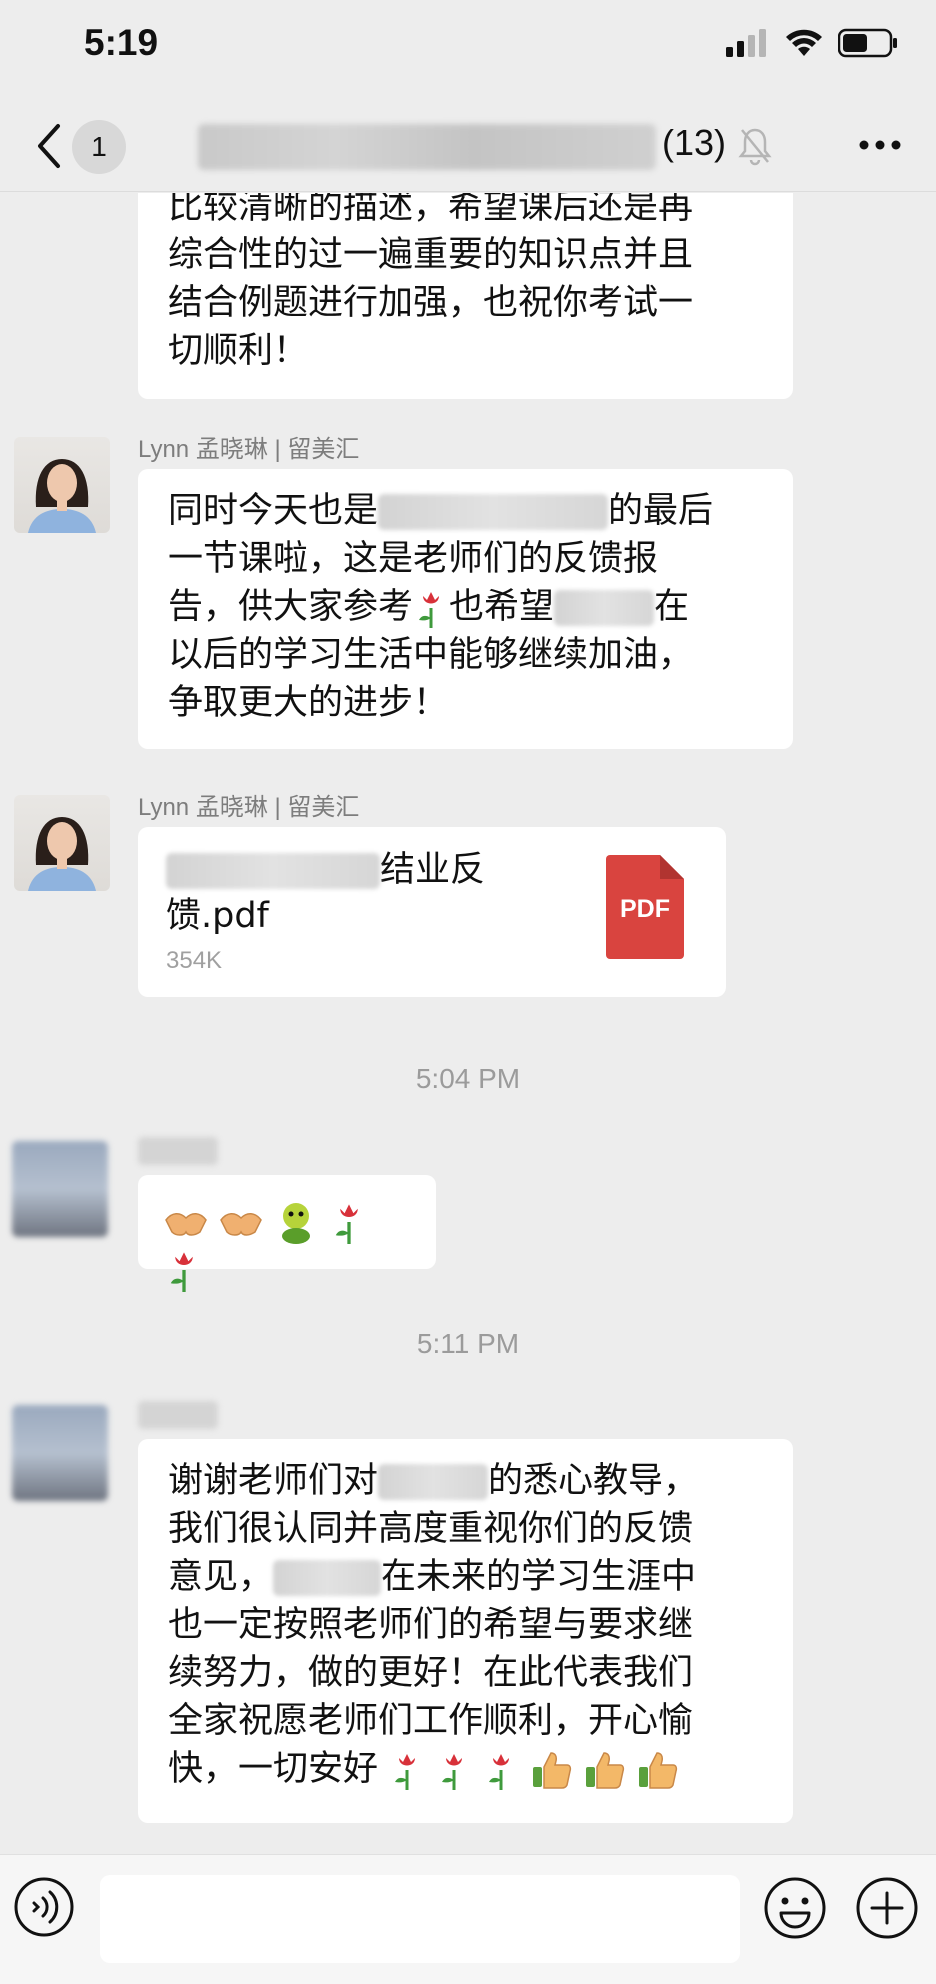 The width and height of the screenshot is (936, 1984). Describe the element at coordinates (502, 607) in the screenshot. I see `text: 也希望` at that location.